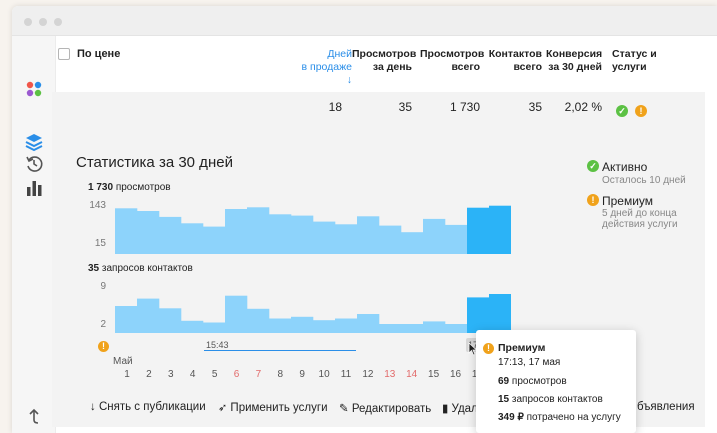 Image resolution: width=717 pixels, height=433 pixels. Describe the element at coordinates (273, 407) in the screenshot. I see `apply-services-button: ➶ Применить услуги` at that location.